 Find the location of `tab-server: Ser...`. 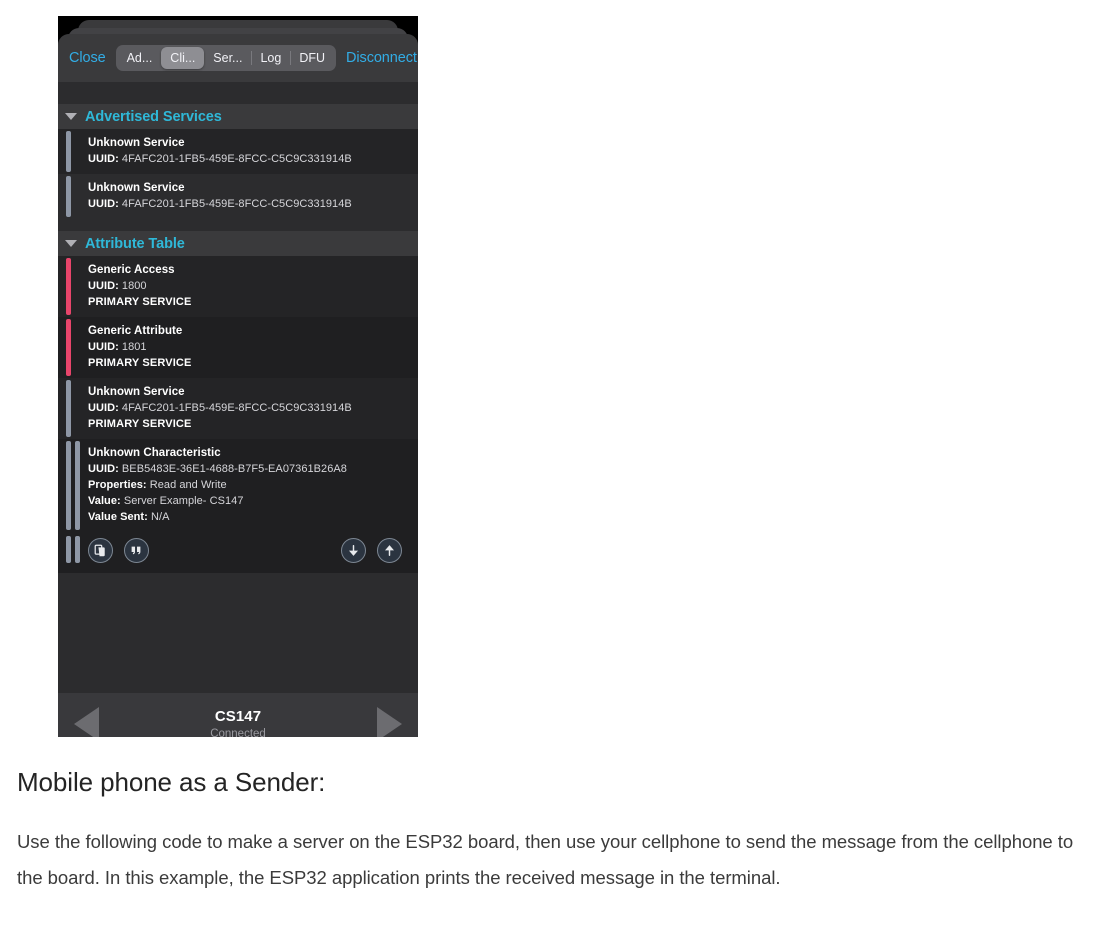

tab-server: Ser... is located at coordinates (227, 58).